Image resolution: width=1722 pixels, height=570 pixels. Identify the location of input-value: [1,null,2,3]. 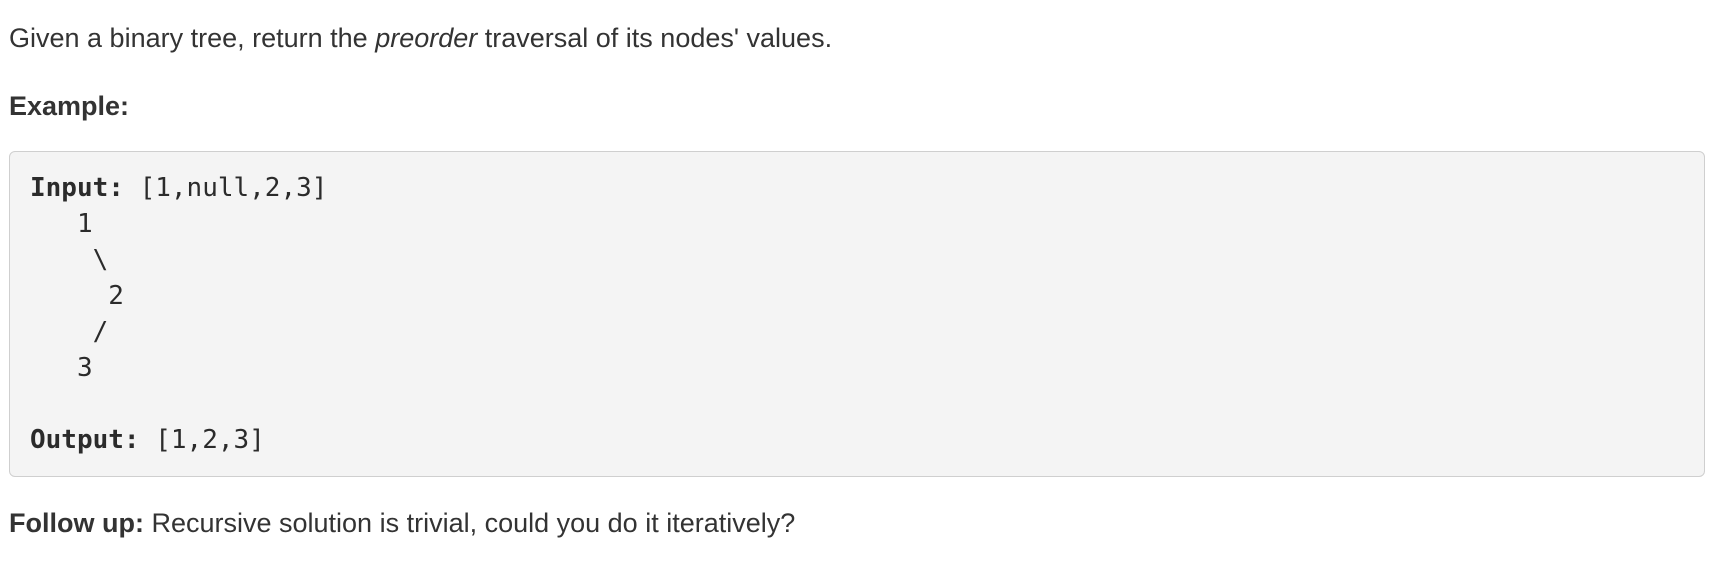
(225, 188).